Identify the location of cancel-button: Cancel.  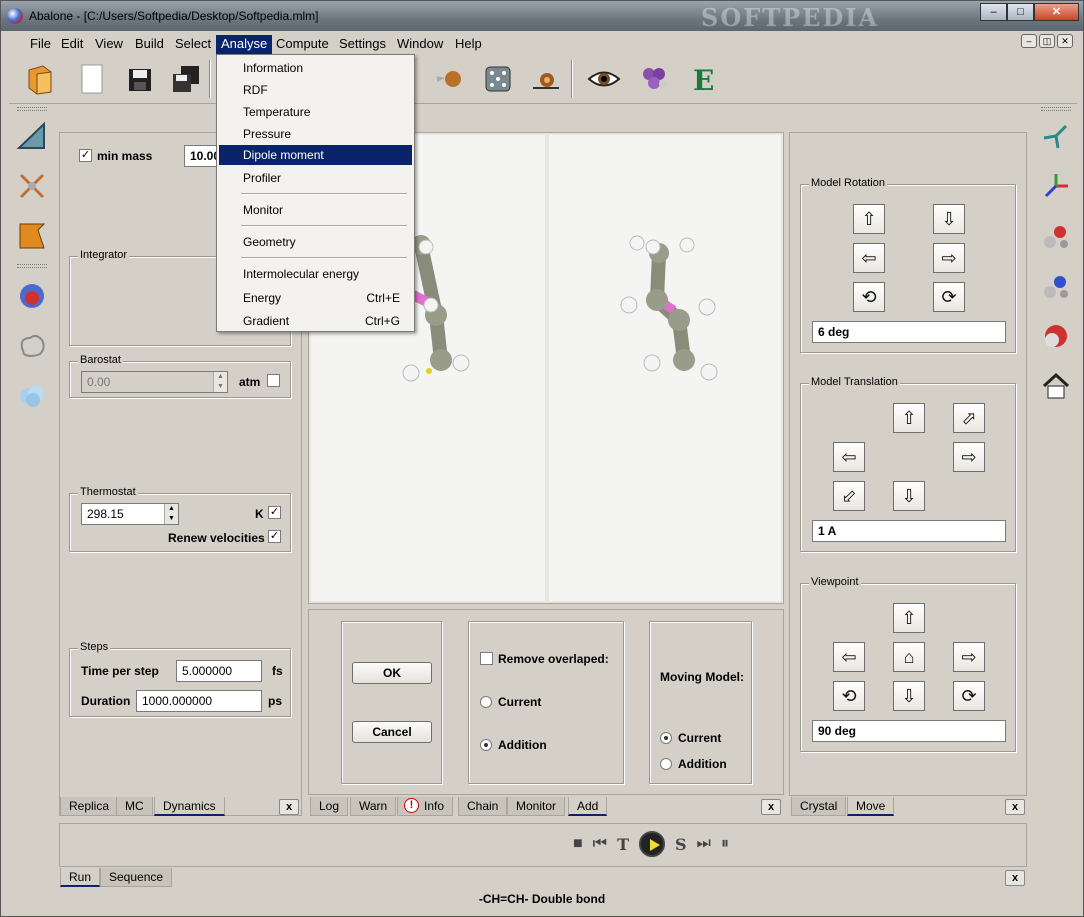
(392, 732).